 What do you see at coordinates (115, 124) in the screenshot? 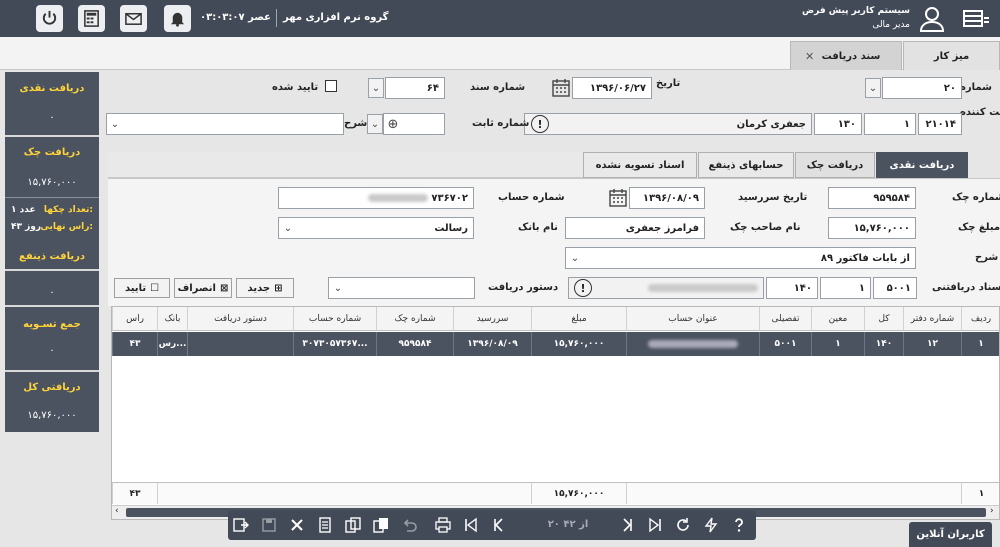
I see `desc-chevron-down-icon: ⌄` at bounding box center [115, 124].